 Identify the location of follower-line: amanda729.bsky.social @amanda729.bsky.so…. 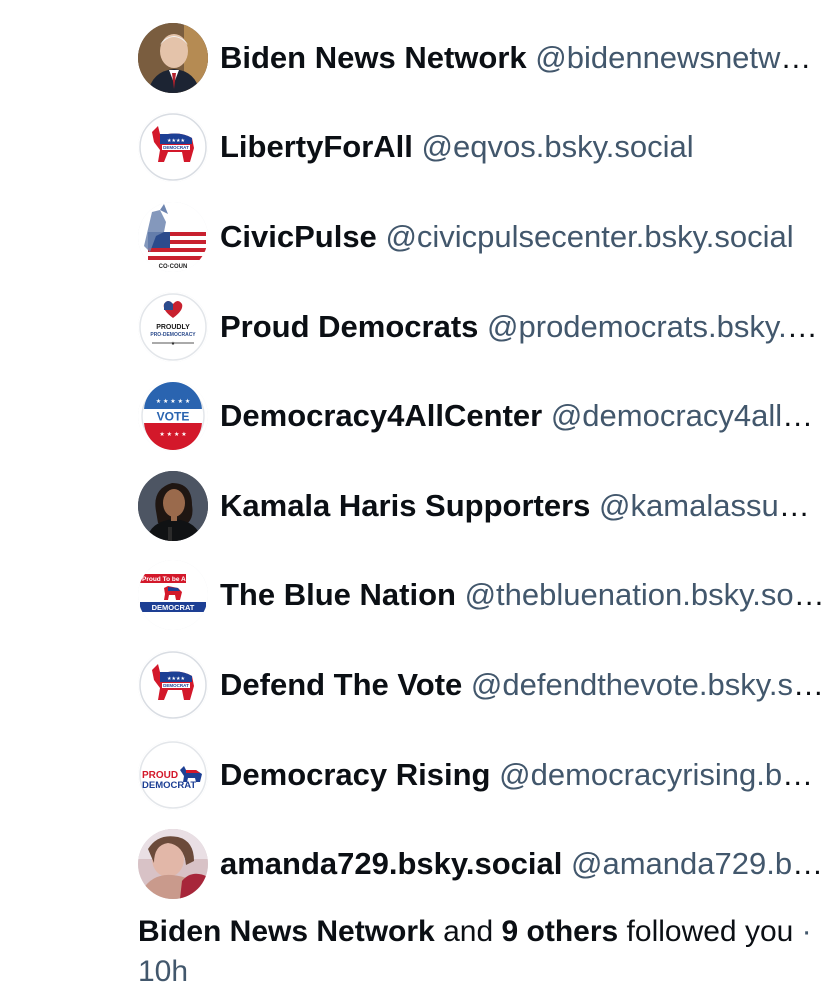
(522, 864).